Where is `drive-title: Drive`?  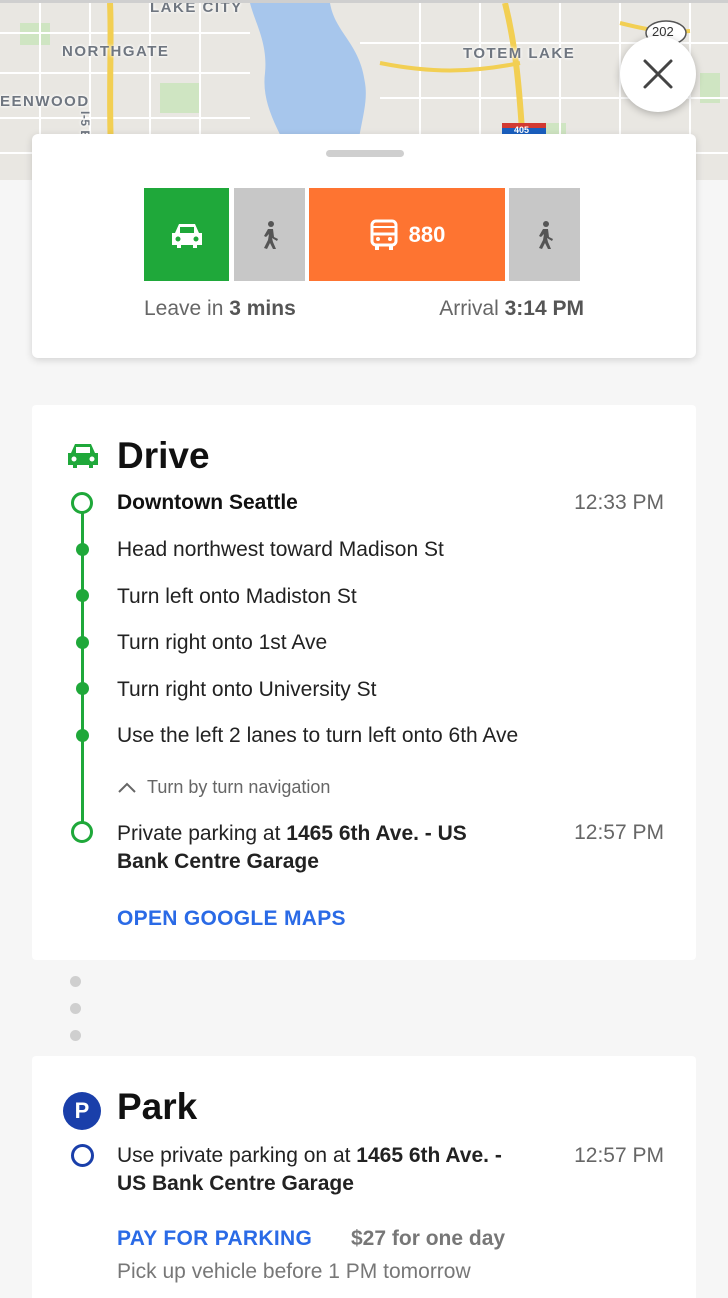
drive-title: Drive is located at coordinates (163, 455).